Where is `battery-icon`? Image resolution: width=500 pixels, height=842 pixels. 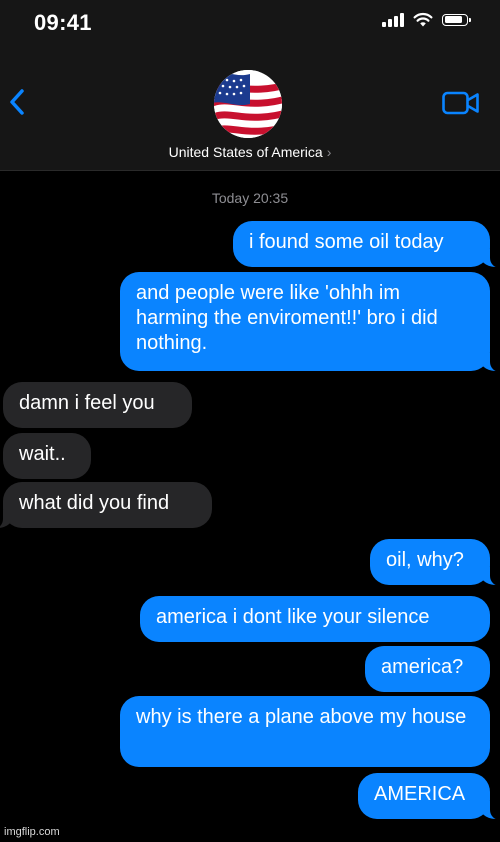 battery-icon is located at coordinates (456, 19).